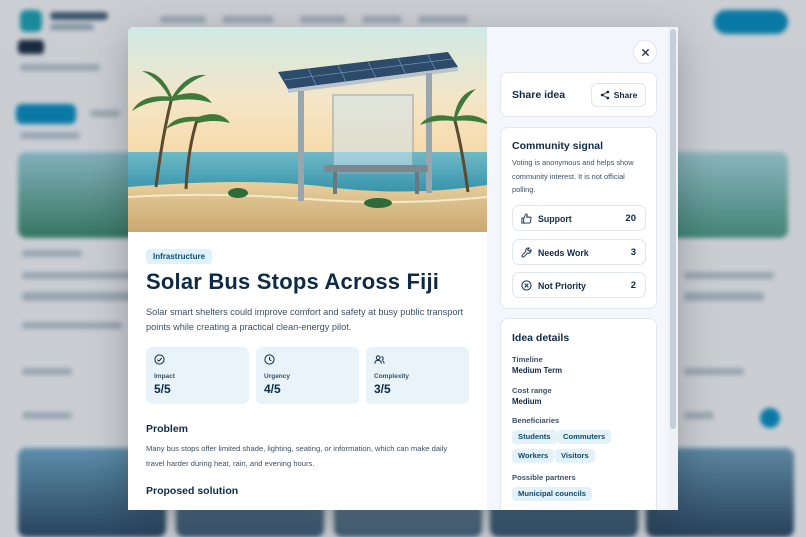  Describe the element at coordinates (633, 252) in the screenshot. I see `vote-count: 3` at that location.